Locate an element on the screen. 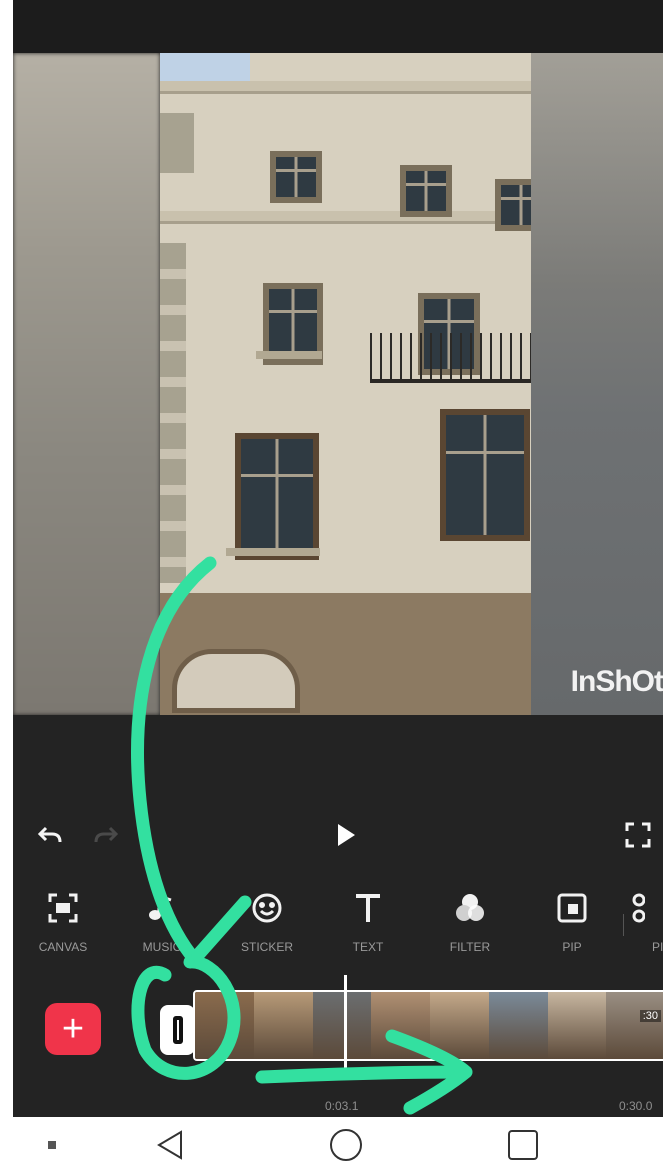 This screenshot has height=1172, width=663. music-note-icon is located at coordinates (162, 908).